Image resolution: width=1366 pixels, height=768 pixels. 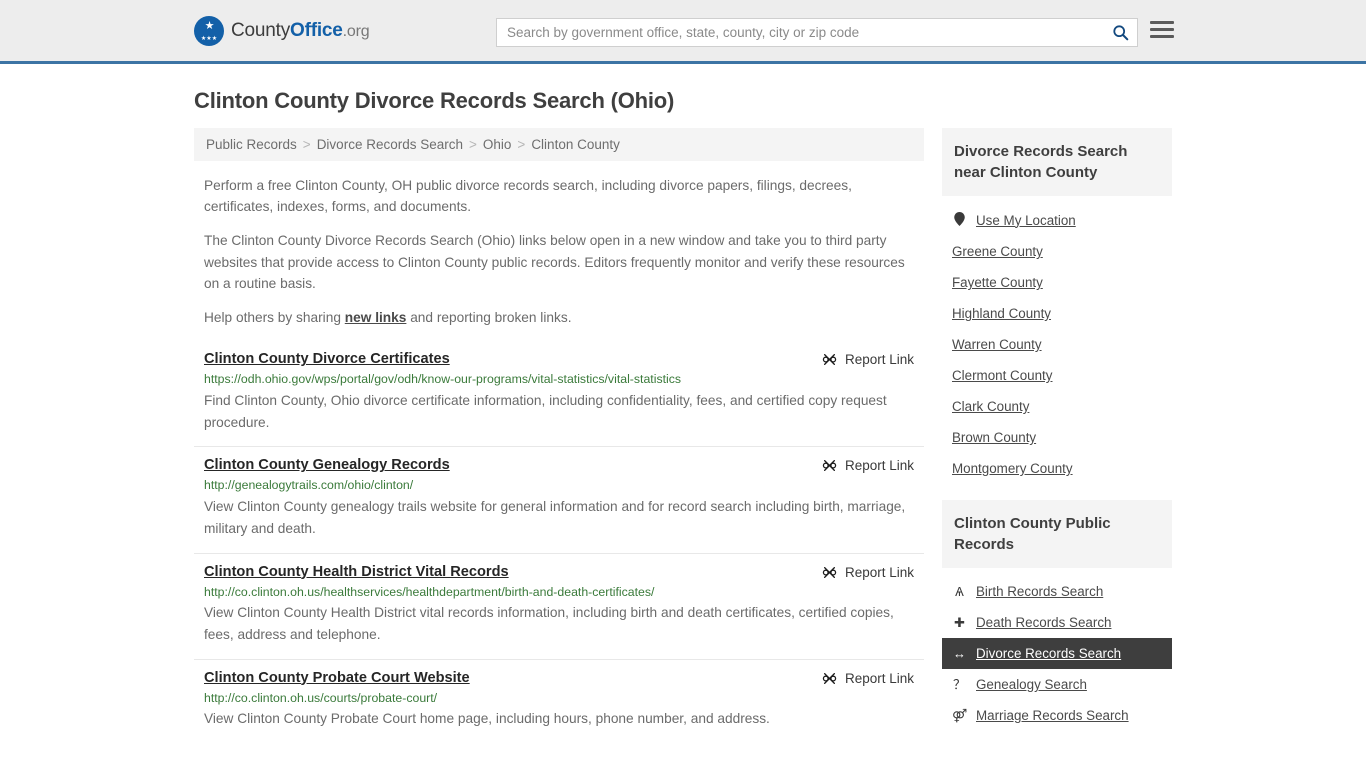 I want to click on intro-p3-after: and reporting broken links., so click(x=489, y=318).